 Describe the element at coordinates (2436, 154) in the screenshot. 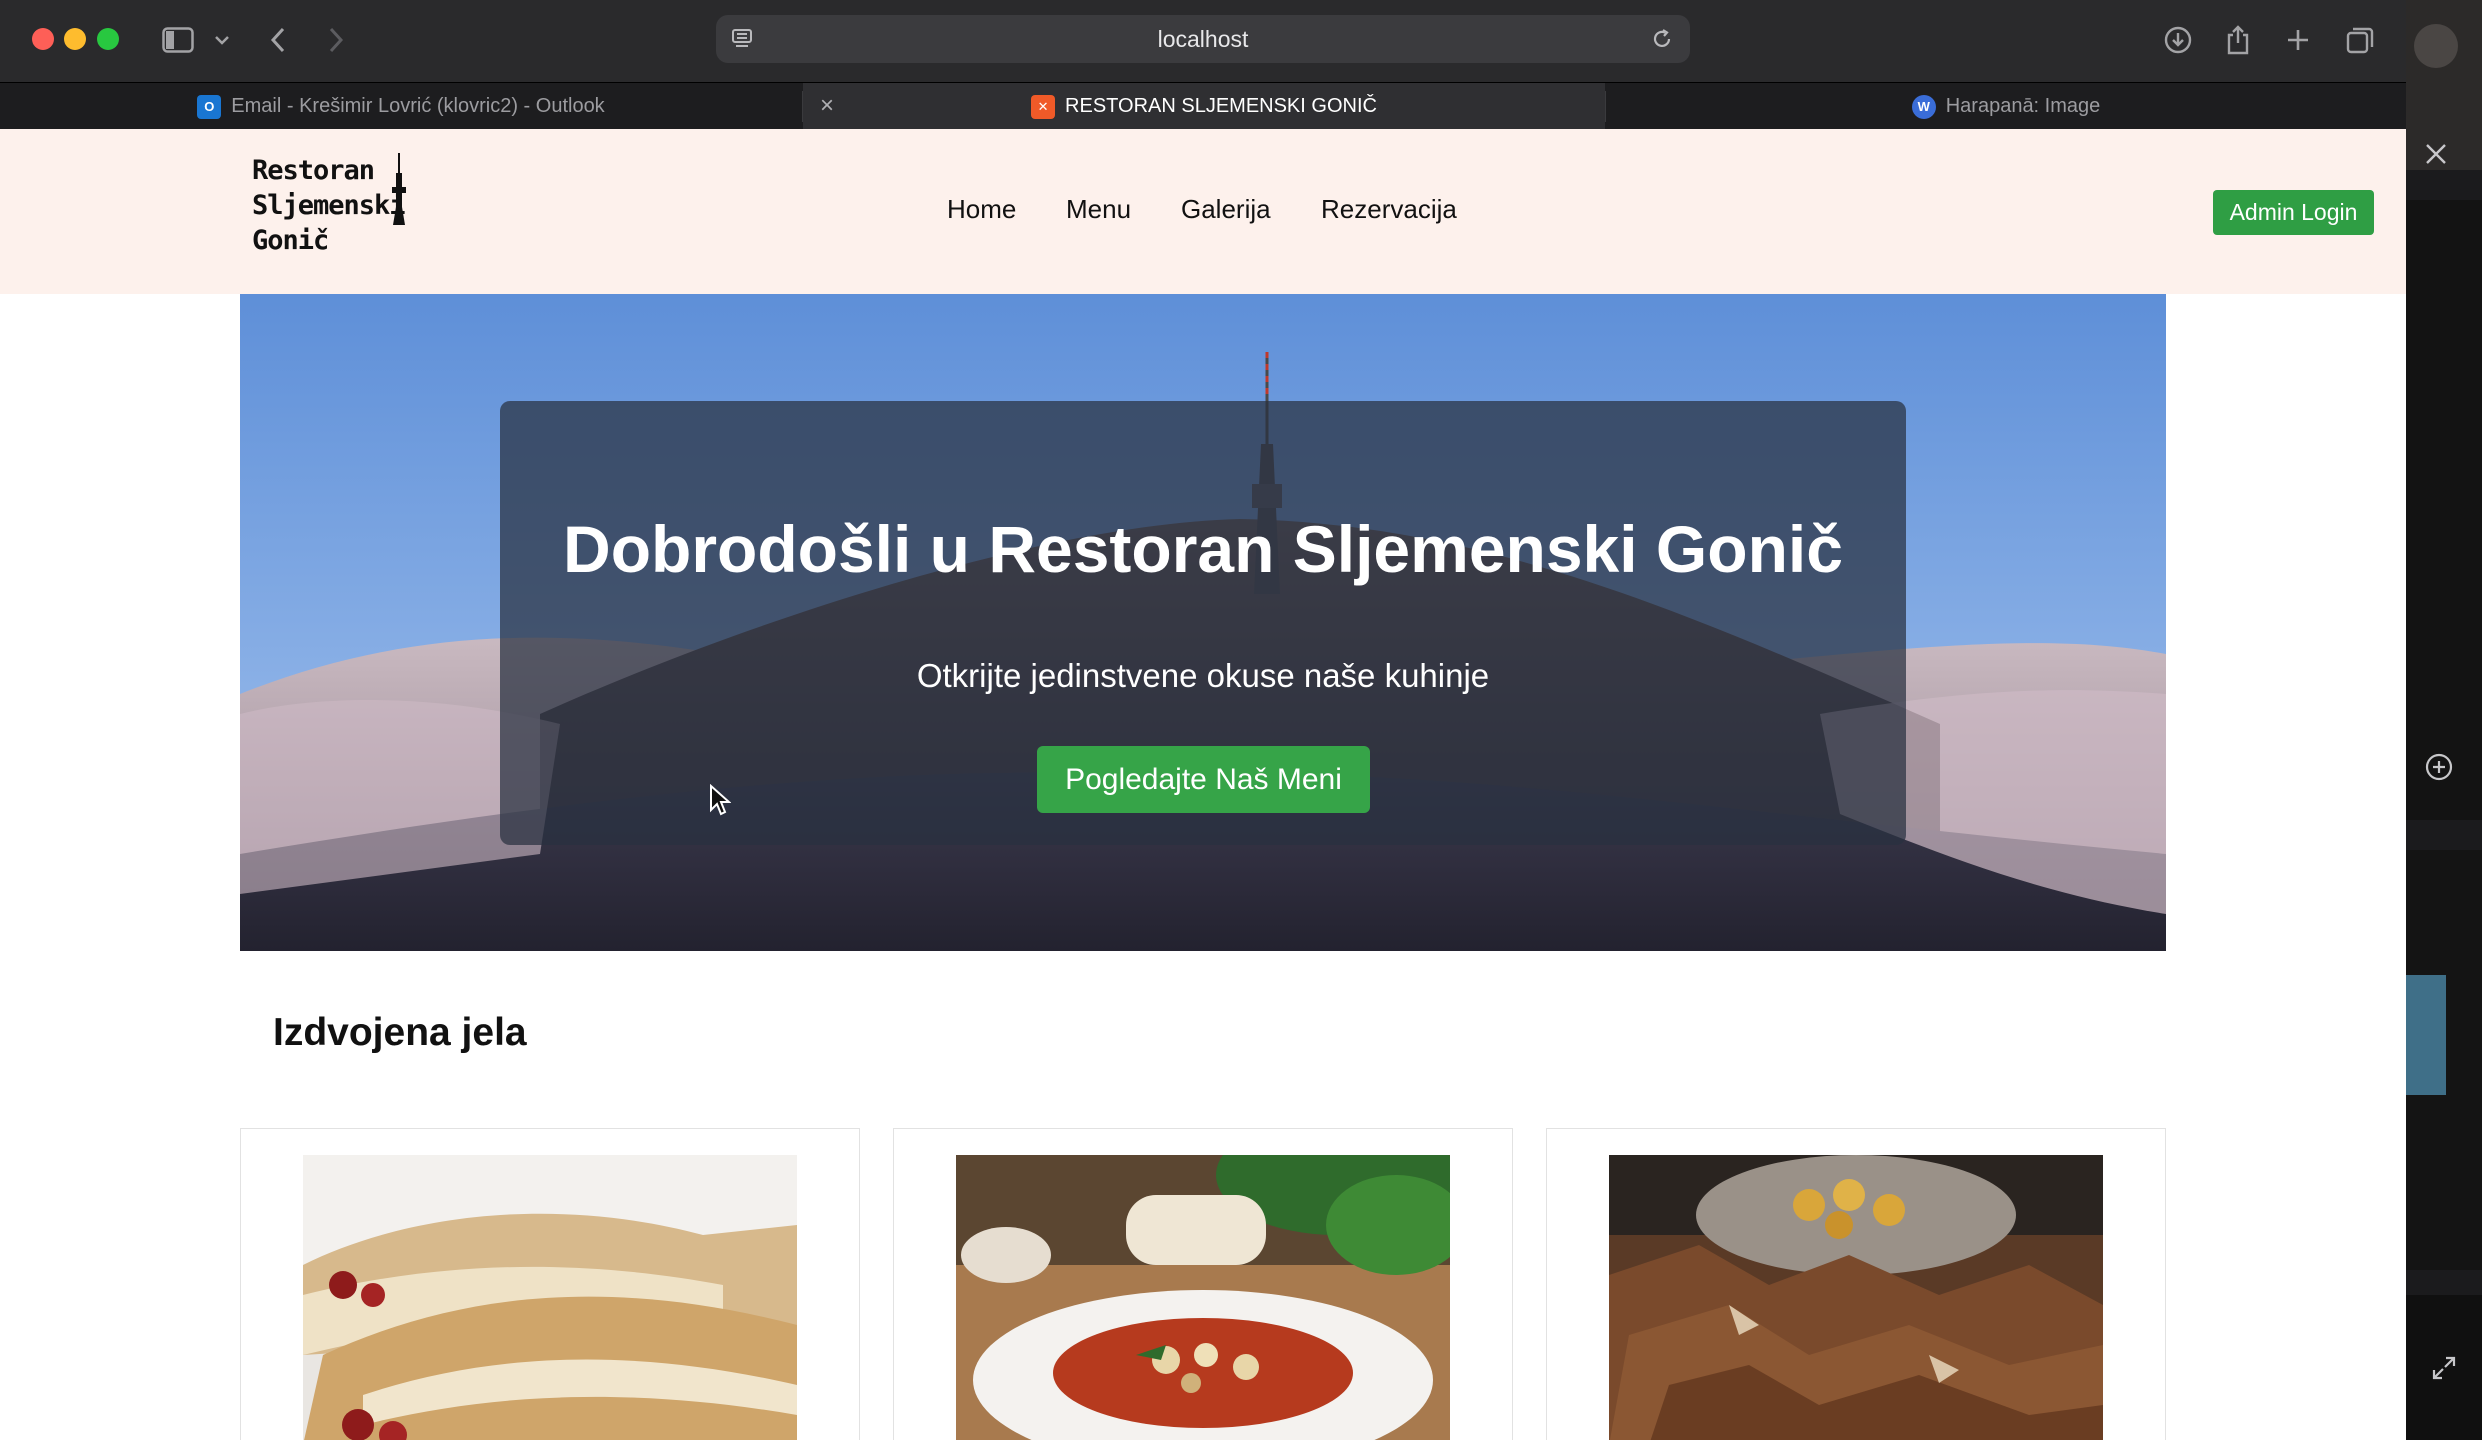

I see `close-icon` at that location.